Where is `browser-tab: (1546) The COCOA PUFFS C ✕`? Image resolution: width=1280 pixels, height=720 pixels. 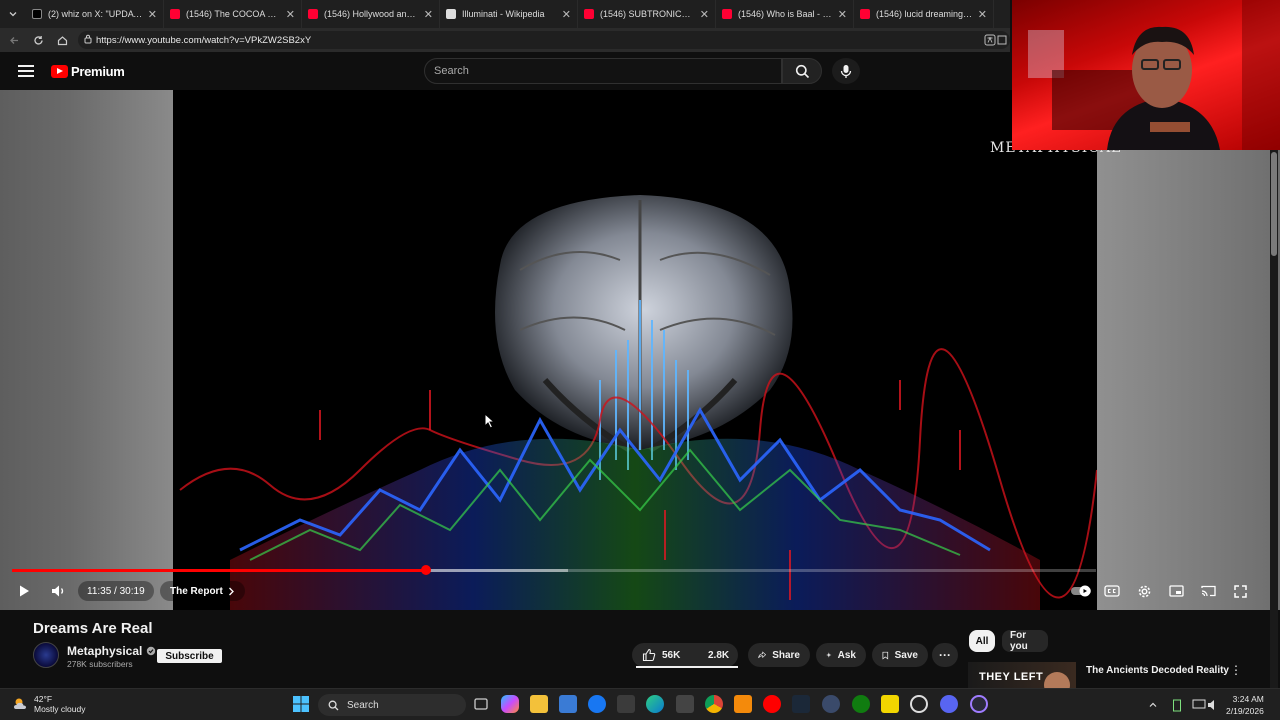
browser-tab: (1546) The COCOA PUFFS C ✕ is located at coordinates (233, 14).